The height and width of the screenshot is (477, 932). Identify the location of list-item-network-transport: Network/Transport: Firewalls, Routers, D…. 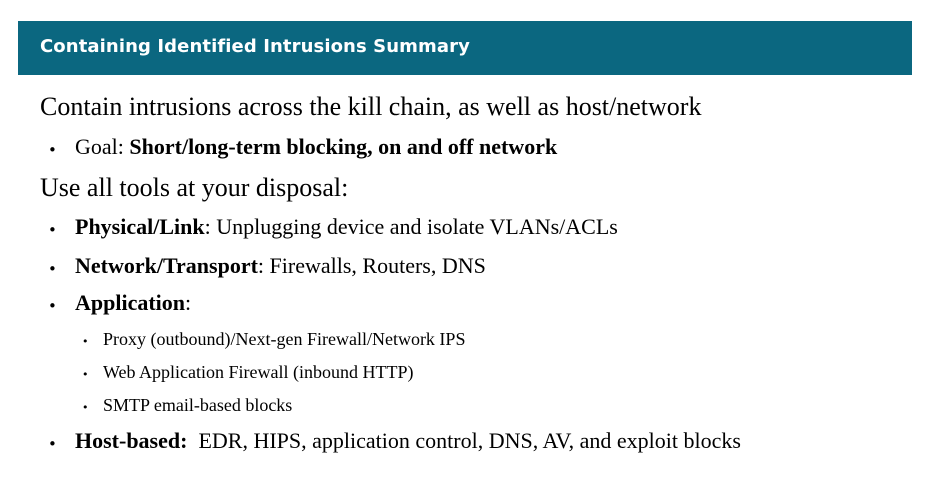
(280, 266).